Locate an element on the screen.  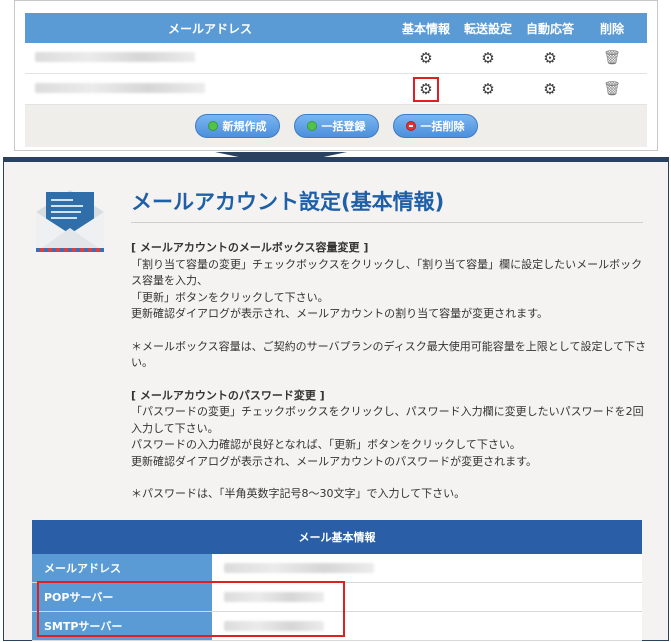
instruction-line: 更新確認ダイアログが表示され、メールアカウントの割り当て容量が変更されます。 is located at coordinates (340, 313).